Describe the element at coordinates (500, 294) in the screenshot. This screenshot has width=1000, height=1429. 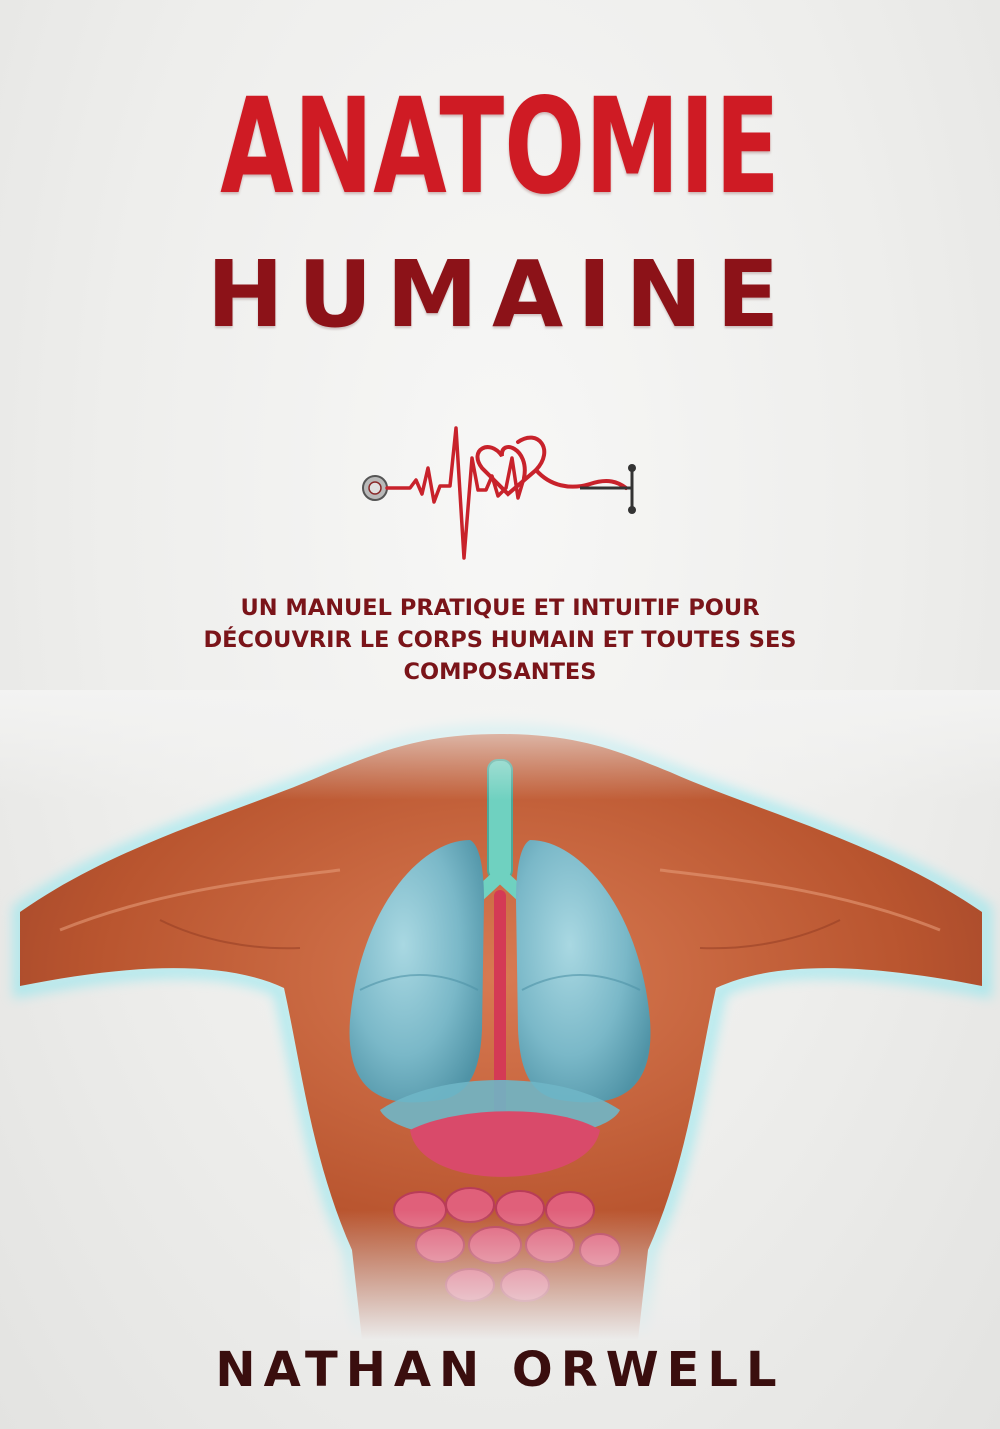
I see `title-humaine: HUMAINE` at that location.